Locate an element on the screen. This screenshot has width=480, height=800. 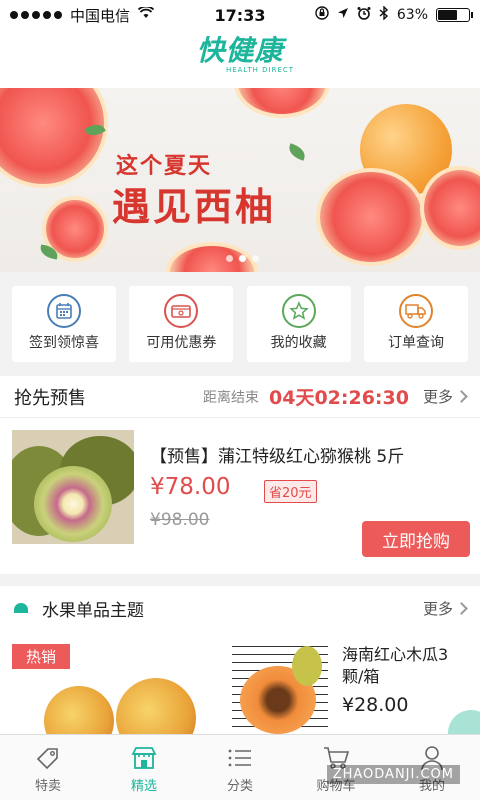
tab-category: 分类 is located at coordinates (240, 767).